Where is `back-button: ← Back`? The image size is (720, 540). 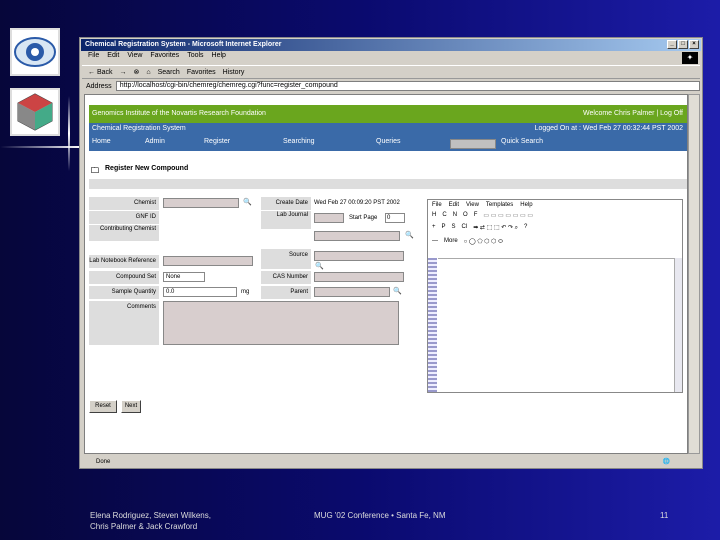 back-button: ← Back is located at coordinates (100, 72).